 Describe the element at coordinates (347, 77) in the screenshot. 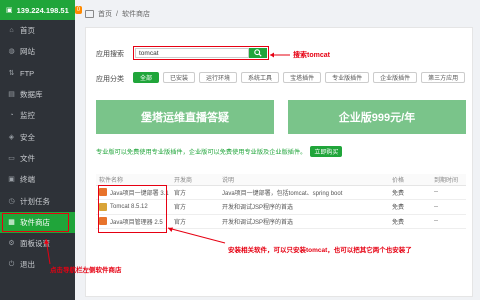

I see `category-tab-5: 专业版插件` at that location.